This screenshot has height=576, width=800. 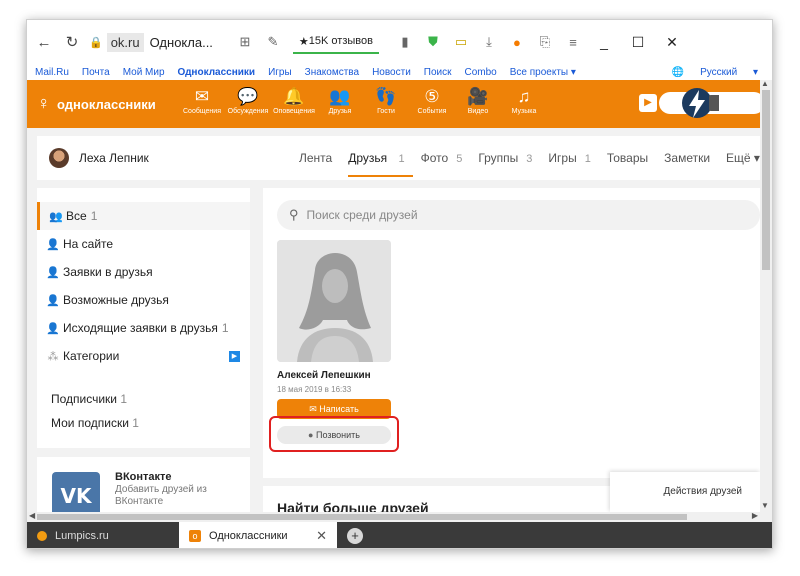 What do you see at coordinates (433, 42) in the screenshot?
I see `shield-extension-icon: ⛊` at bounding box center [433, 42].